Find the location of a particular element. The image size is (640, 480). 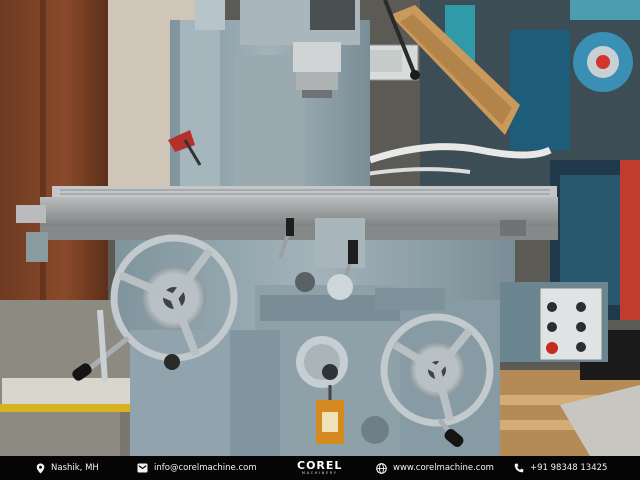

map-pin-icon is located at coordinates (40, 468).